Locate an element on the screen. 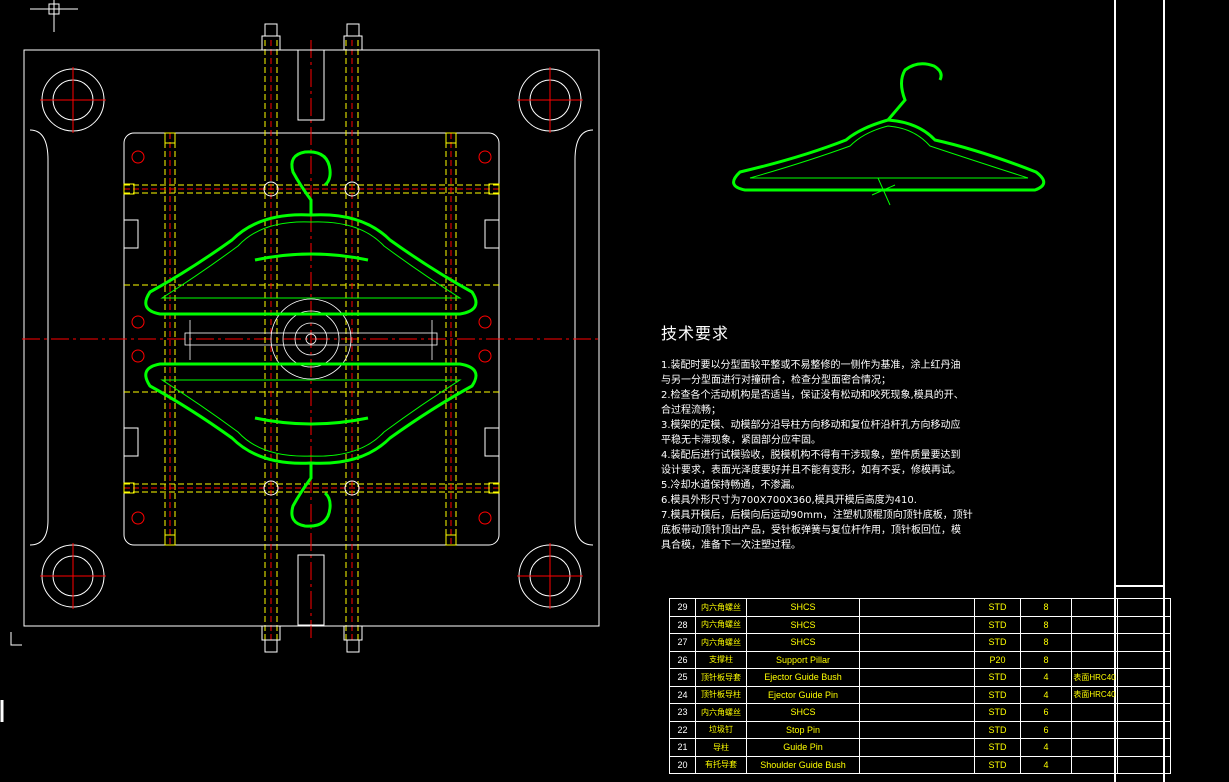 The width and height of the screenshot is (1229, 782). ucs-icon is located at coordinates (11, 677).